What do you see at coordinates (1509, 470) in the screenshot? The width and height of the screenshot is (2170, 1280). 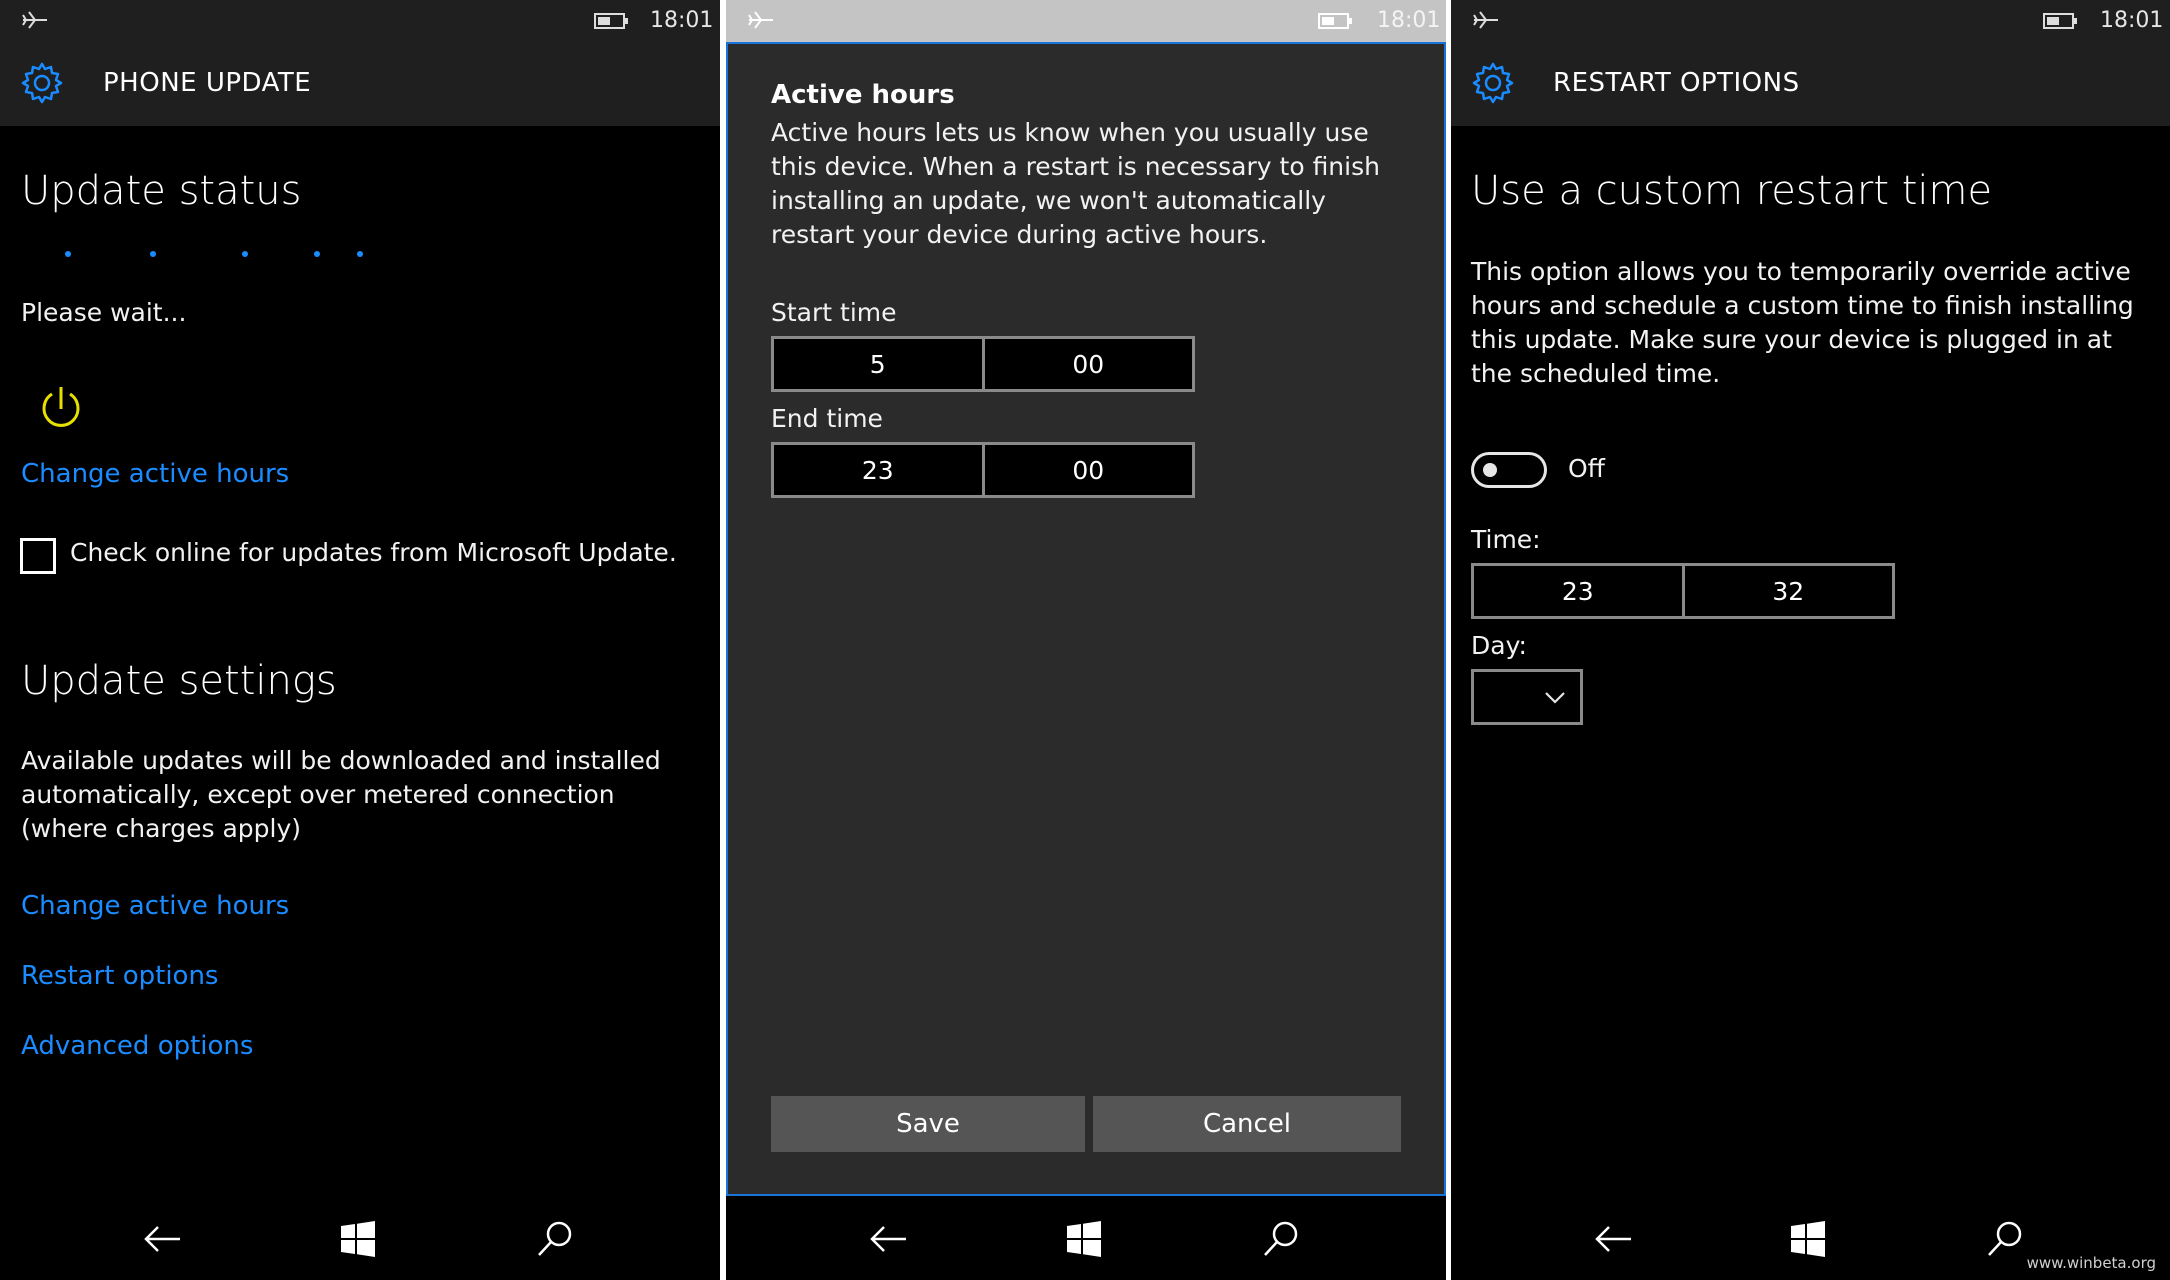 I see `custom-restart-toggle` at bounding box center [1509, 470].